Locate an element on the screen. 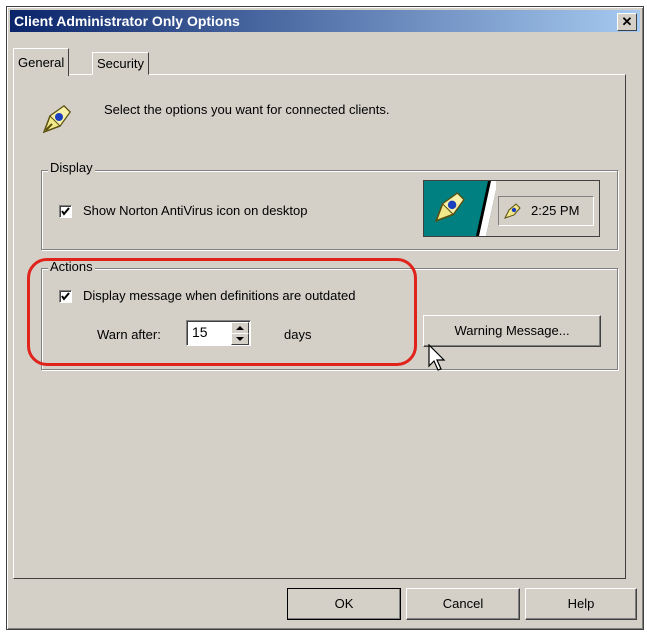  tab-general-label: General is located at coordinates (41, 62).